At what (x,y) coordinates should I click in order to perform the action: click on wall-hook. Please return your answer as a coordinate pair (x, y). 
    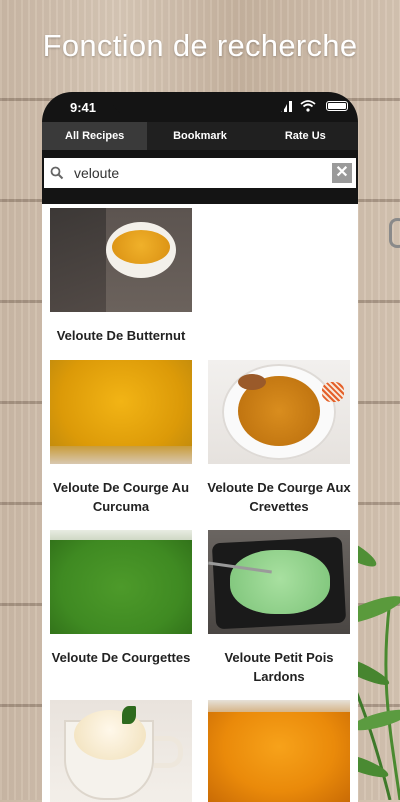
    Looking at the image, I should click on (394, 233).